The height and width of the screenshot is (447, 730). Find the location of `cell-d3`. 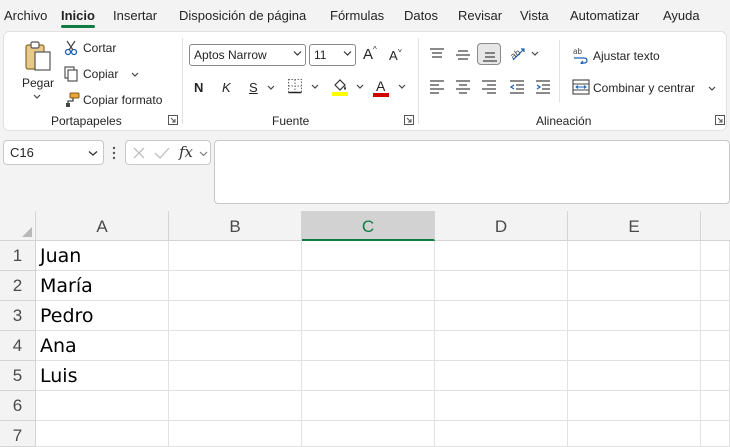

cell-d3 is located at coordinates (501, 316).